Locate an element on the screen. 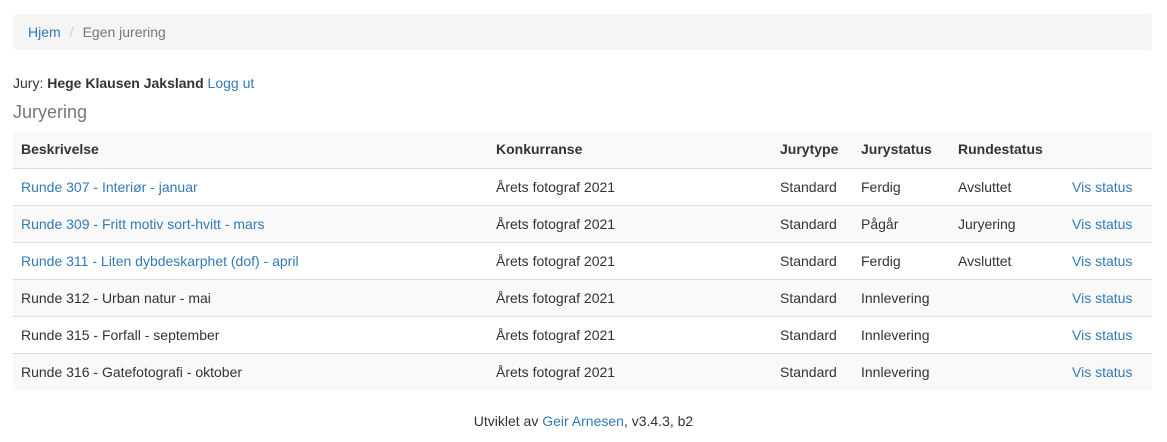 Image resolution: width=1167 pixels, height=442 pixels. footer-version: , v3.4.3, b2 is located at coordinates (658, 421).